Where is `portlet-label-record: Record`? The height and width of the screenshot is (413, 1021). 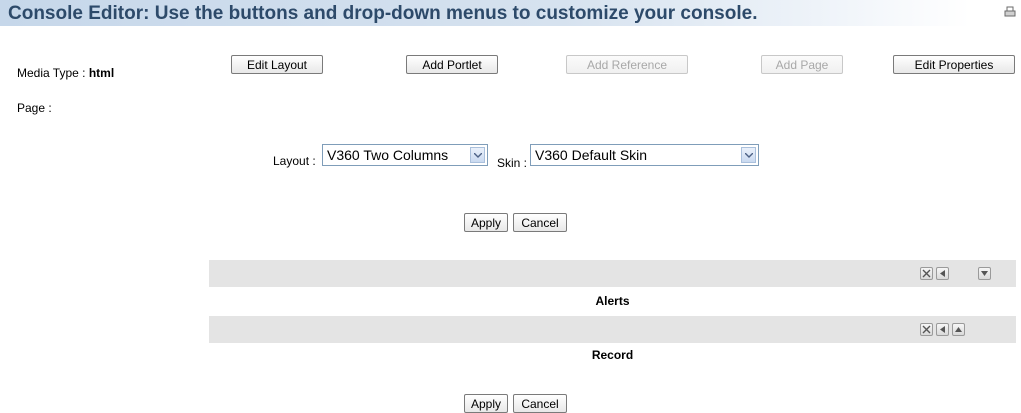
portlet-label-record: Record is located at coordinates (612, 355).